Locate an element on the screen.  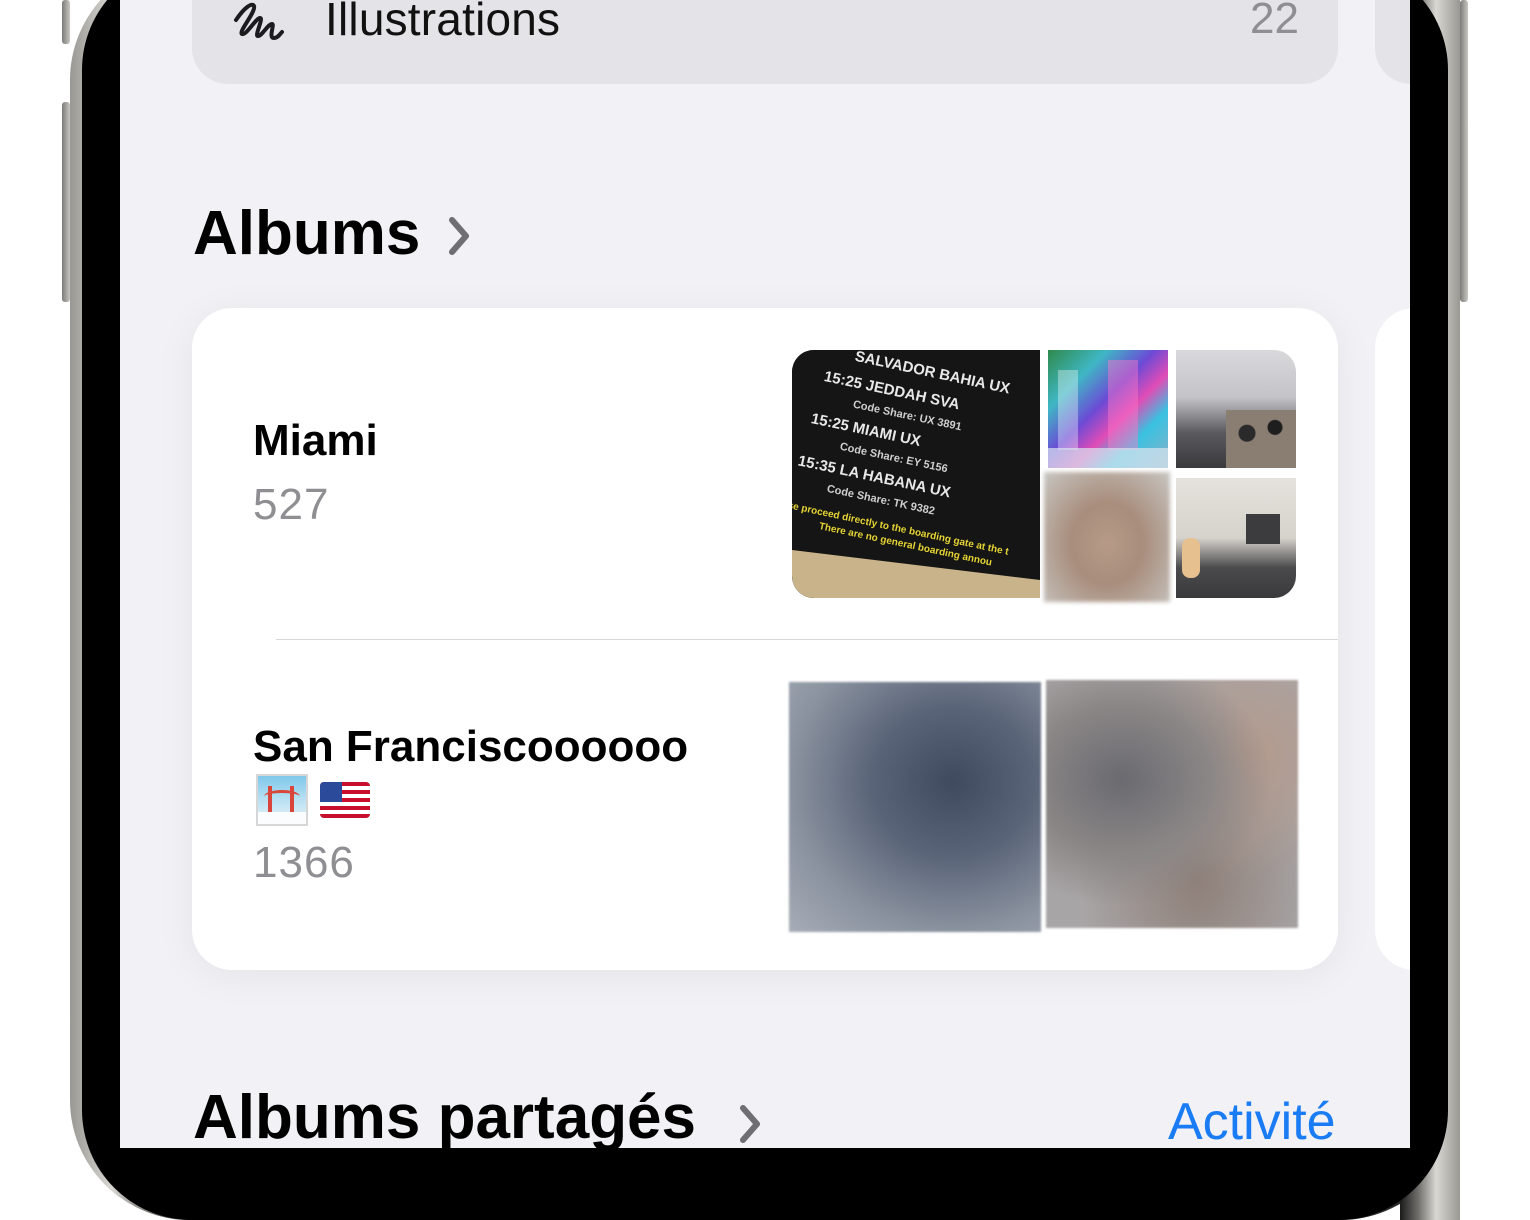
chevron-right-icon is located at coordinates (459, 236).